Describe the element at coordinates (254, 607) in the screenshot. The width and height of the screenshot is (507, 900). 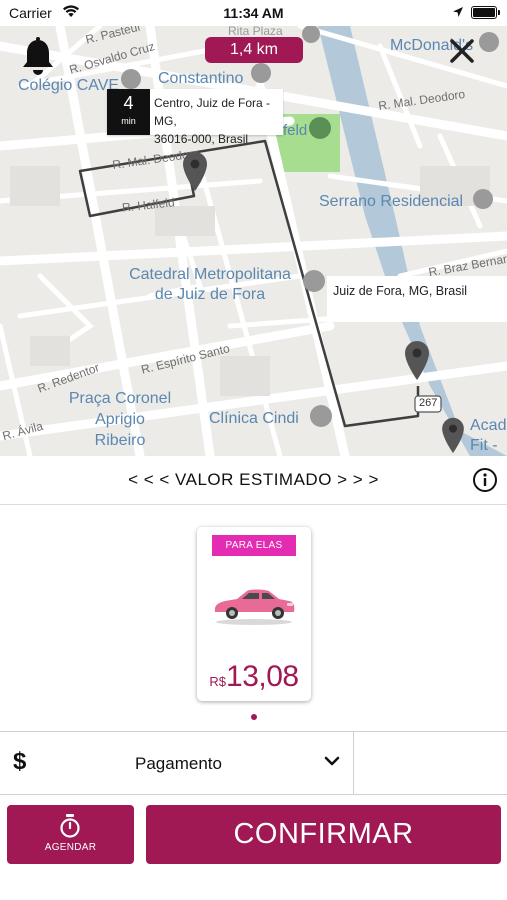
I see `car-icon` at that location.